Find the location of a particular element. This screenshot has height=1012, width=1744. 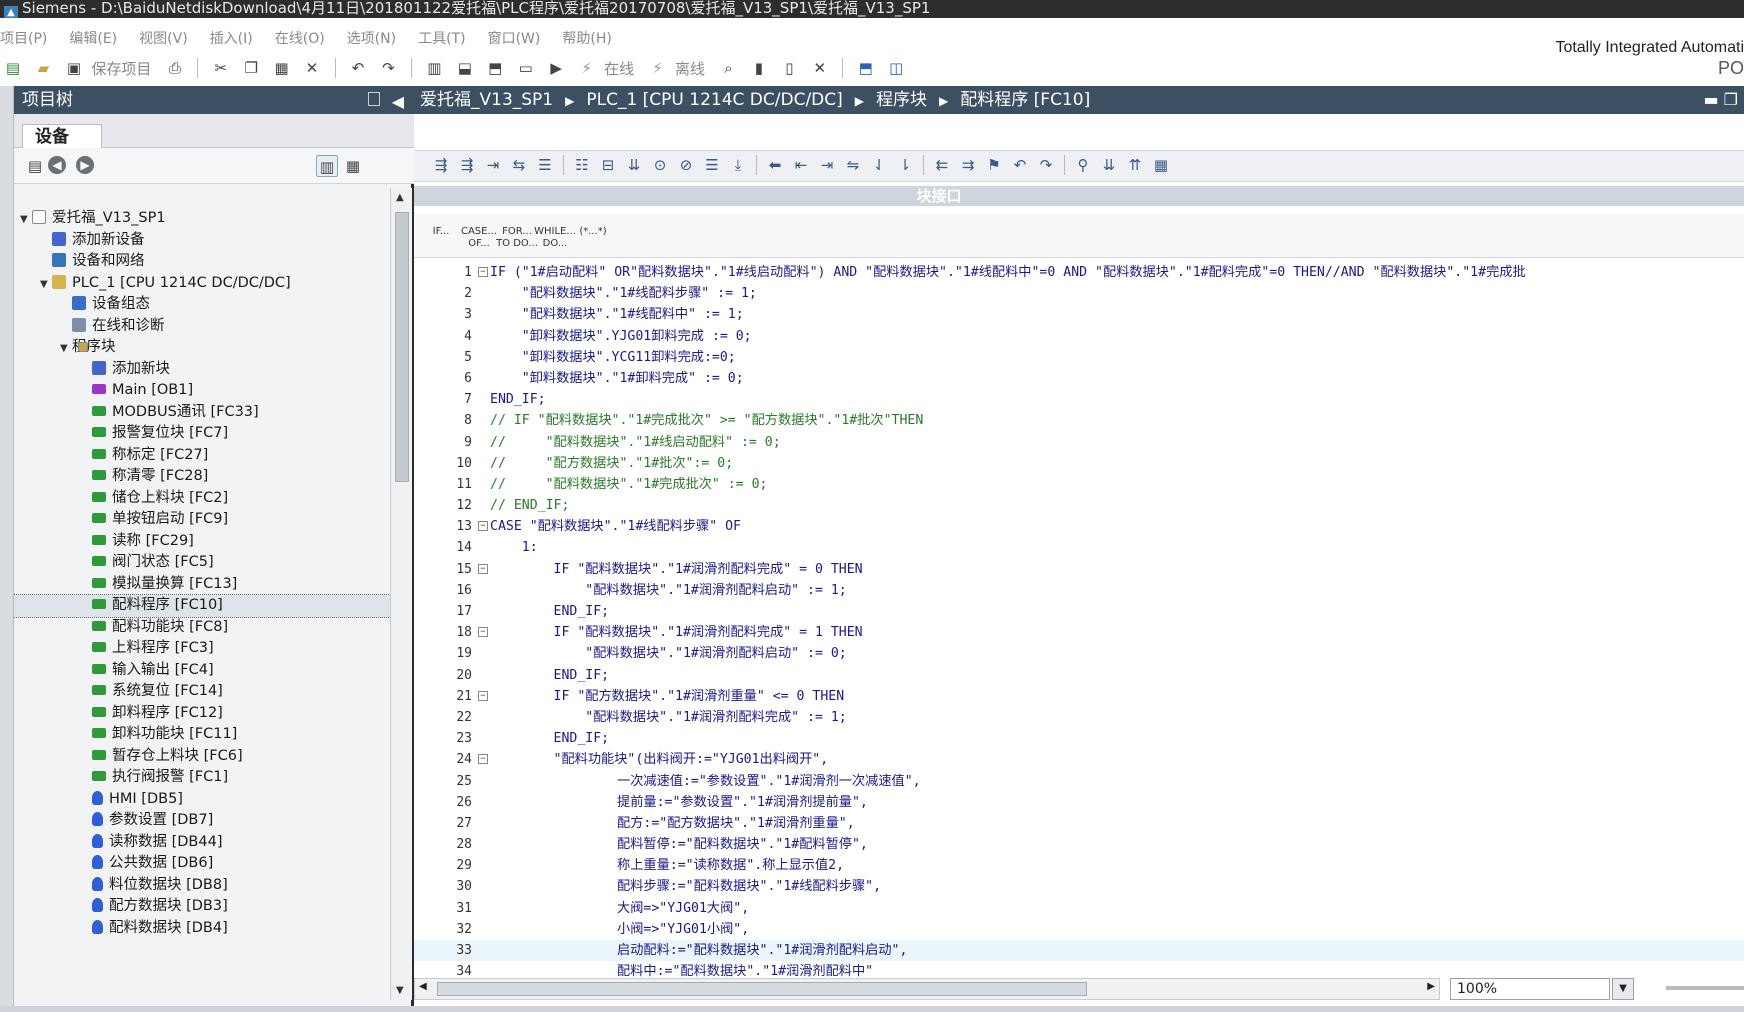

go-next-icon: ↷ is located at coordinates (1046, 165).